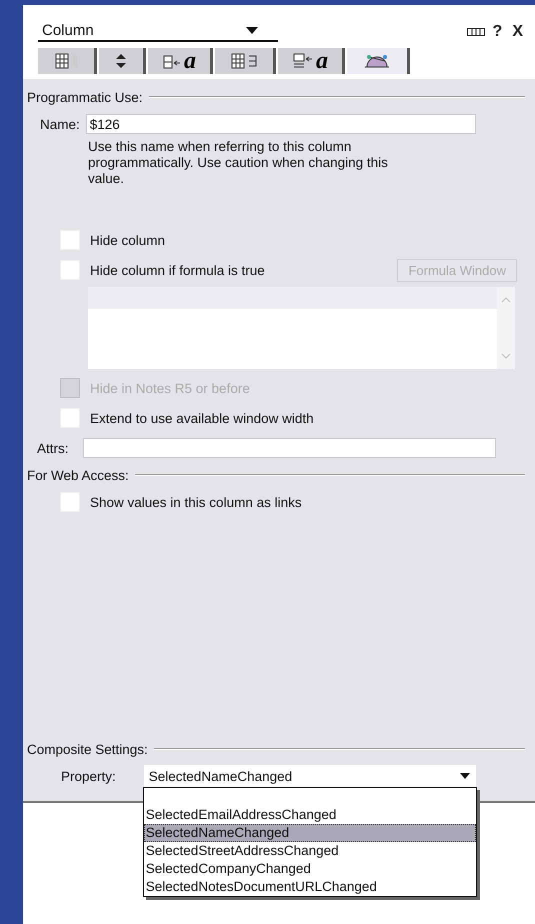 The image size is (535, 924). I want to click on property-dropdown: SelectedNameChanged, so click(310, 776).